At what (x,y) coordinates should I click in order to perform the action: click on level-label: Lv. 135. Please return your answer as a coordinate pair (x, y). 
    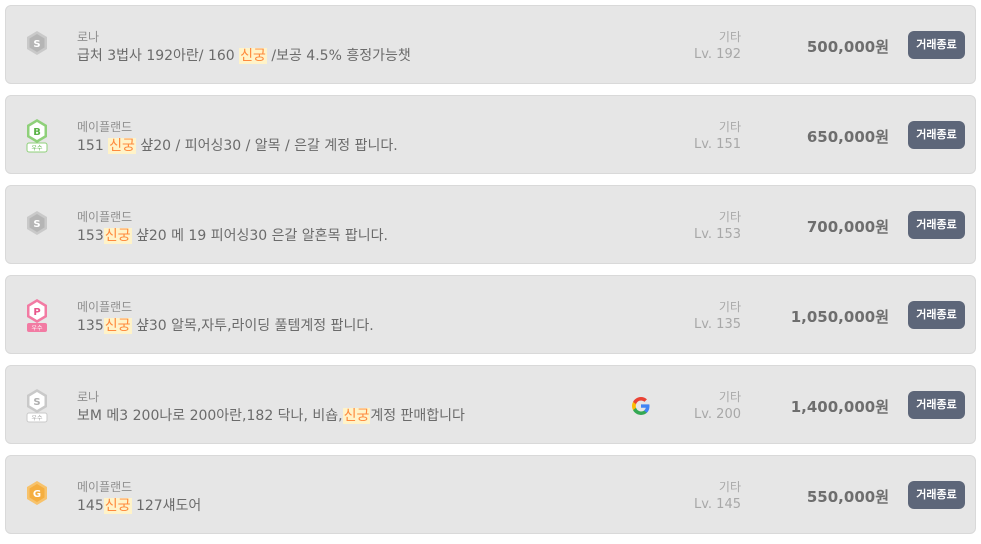
    Looking at the image, I should click on (717, 324).